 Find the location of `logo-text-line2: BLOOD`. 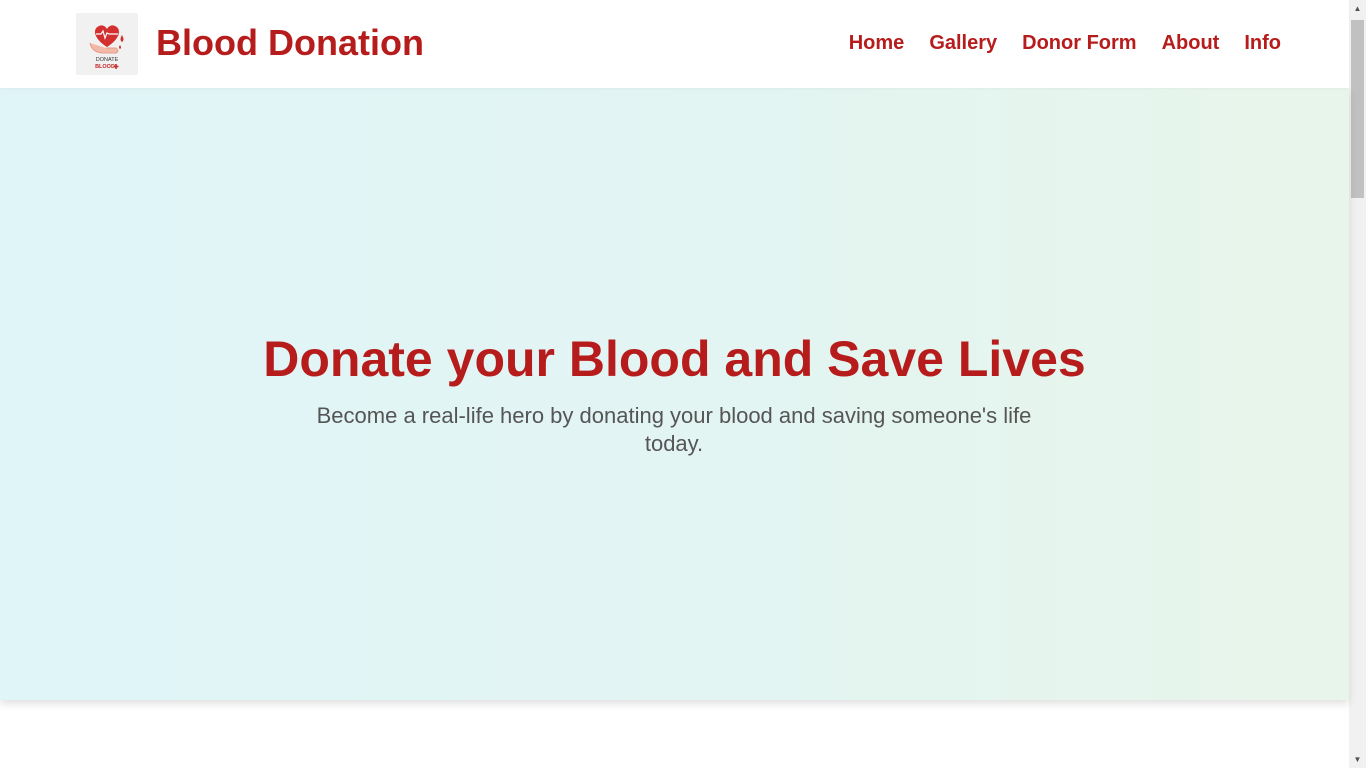

logo-text-line2: BLOOD is located at coordinates (105, 67).